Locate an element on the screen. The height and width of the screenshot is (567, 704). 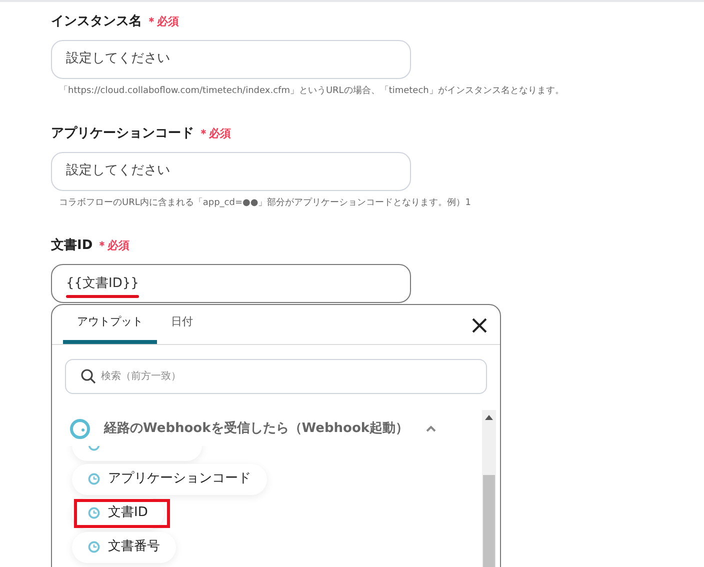
item-label: 文書ID is located at coordinates (128, 513).